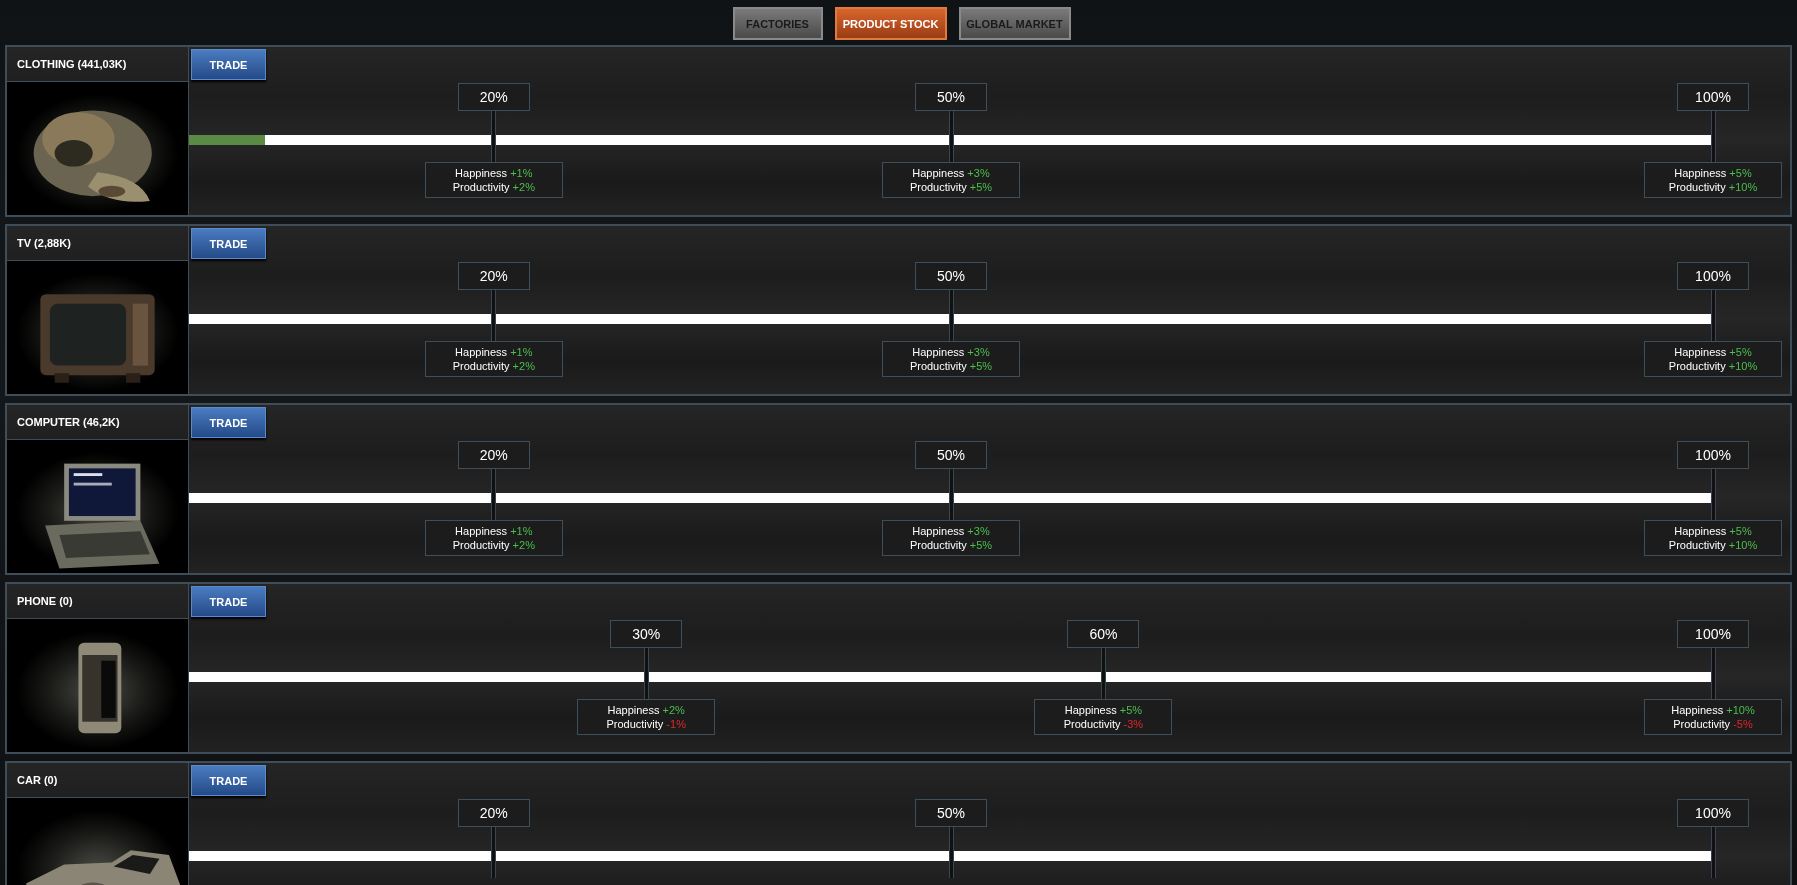 This screenshot has width=1797, height=885. I want to click on milestone-label: 60%, so click(1103, 634).